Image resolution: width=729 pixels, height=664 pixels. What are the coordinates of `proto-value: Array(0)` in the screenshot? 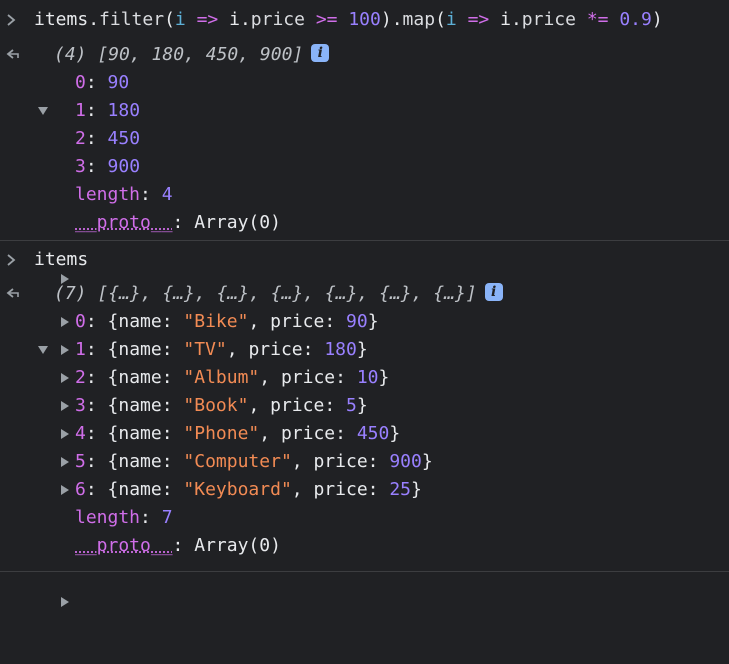 It's located at (237, 222).